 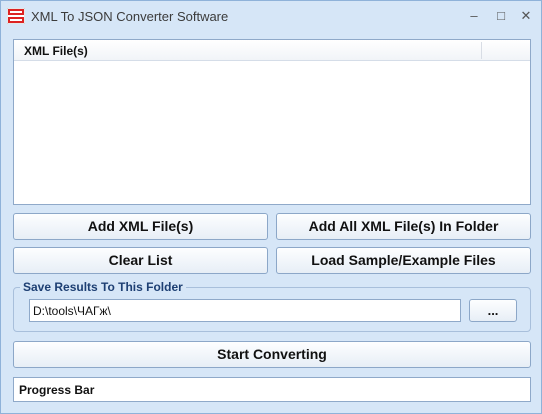 I want to click on load-sample-files-button: Load Sample/Example Files, so click(x=403, y=260).